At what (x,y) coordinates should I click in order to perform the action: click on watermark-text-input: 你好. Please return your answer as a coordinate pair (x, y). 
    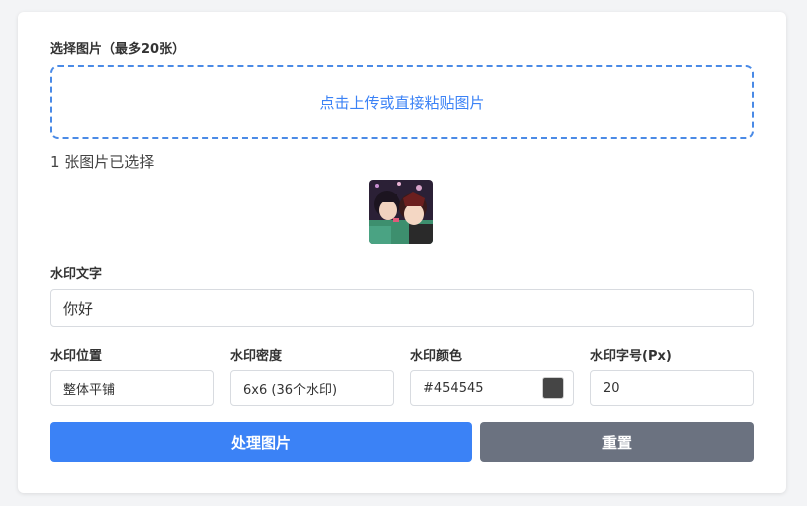
    Looking at the image, I should click on (402, 308).